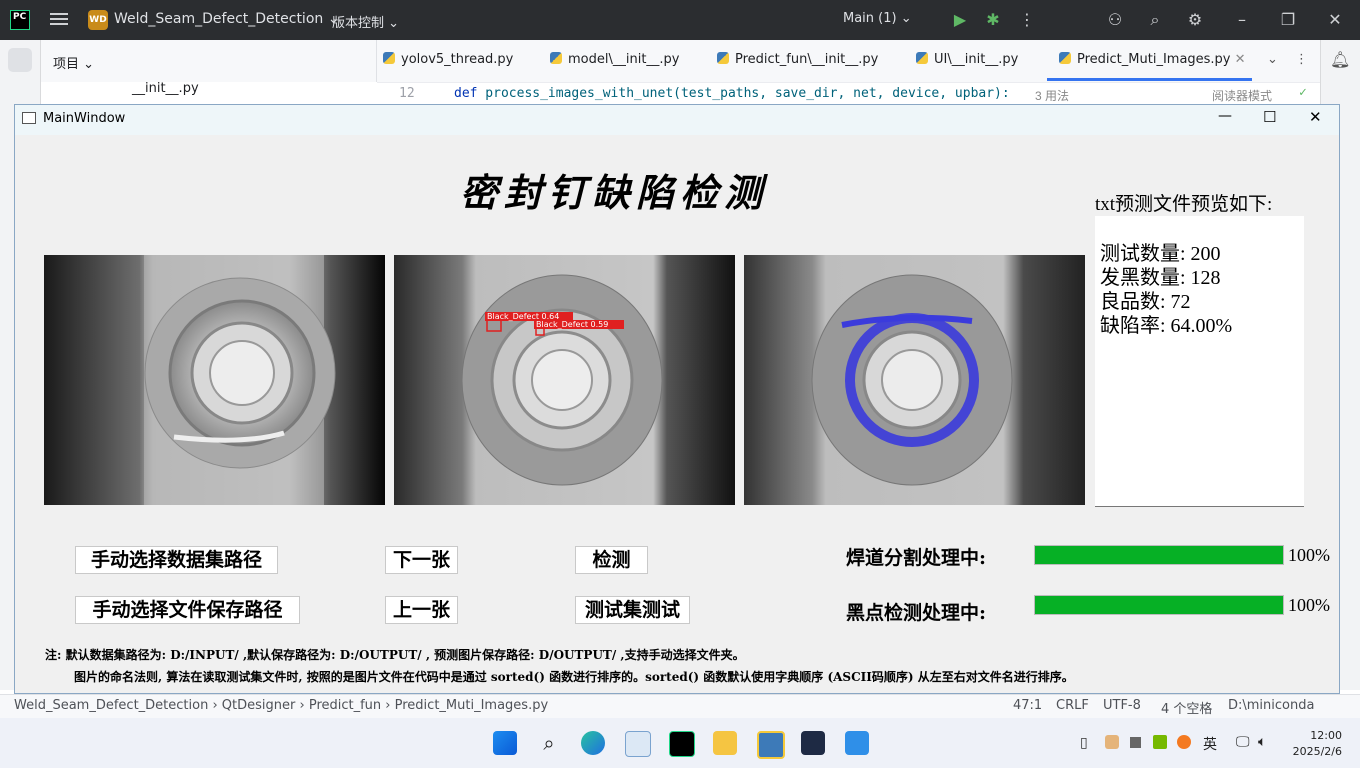  I want to click on next-image-button: 下一张, so click(421, 560).